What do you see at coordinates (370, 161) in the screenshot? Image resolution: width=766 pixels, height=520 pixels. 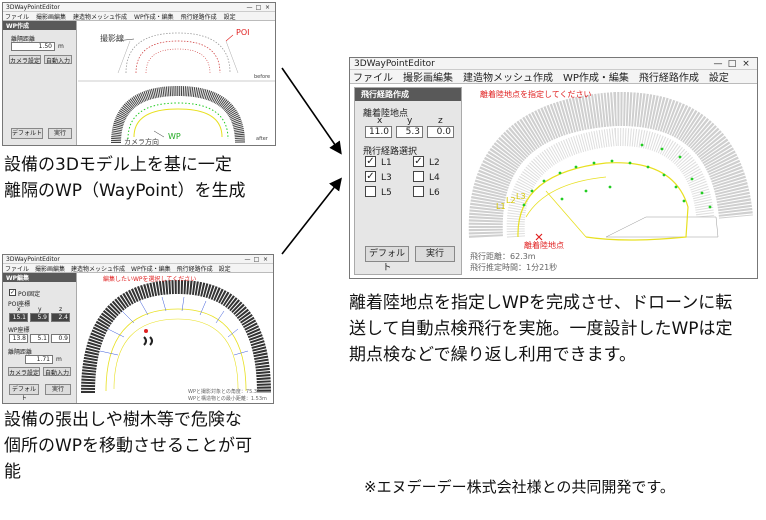 I see `route-l1-checkbox: ✓` at bounding box center [370, 161].